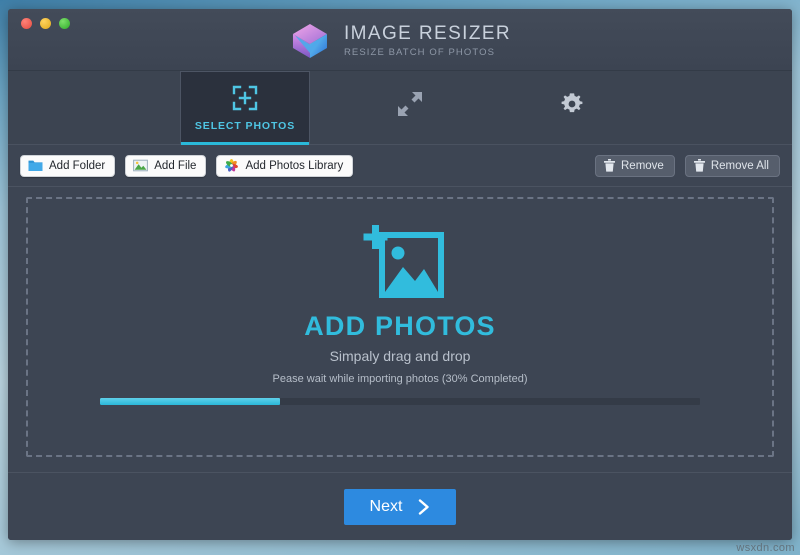 This screenshot has height=555, width=800. Describe the element at coordinates (245, 126) in the screenshot. I see `tab-label: SELECT PHOTOS` at that location.